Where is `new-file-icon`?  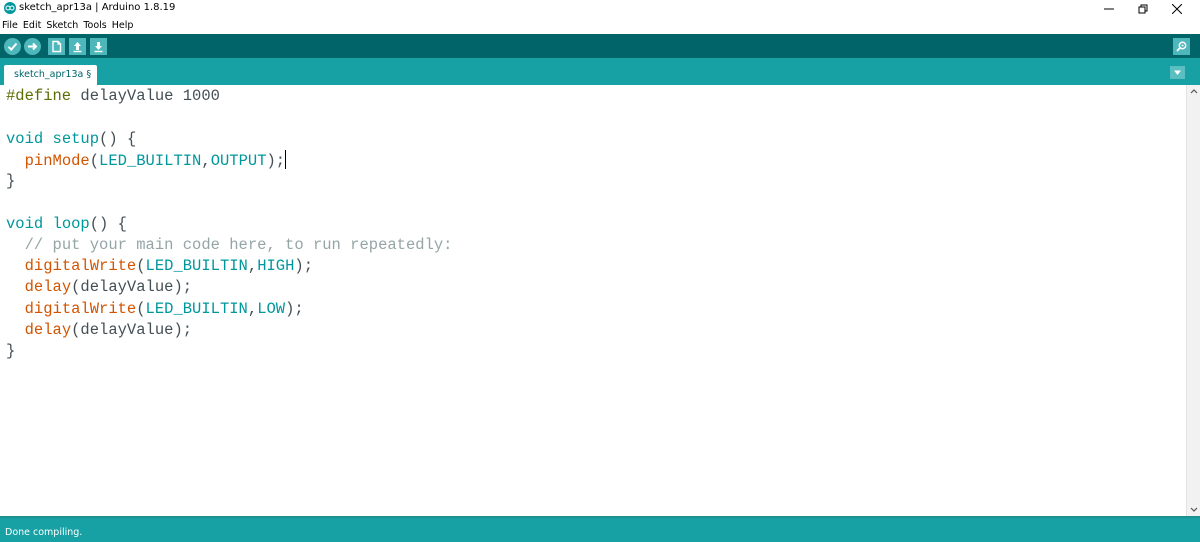 new-file-icon is located at coordinates (57, 46).